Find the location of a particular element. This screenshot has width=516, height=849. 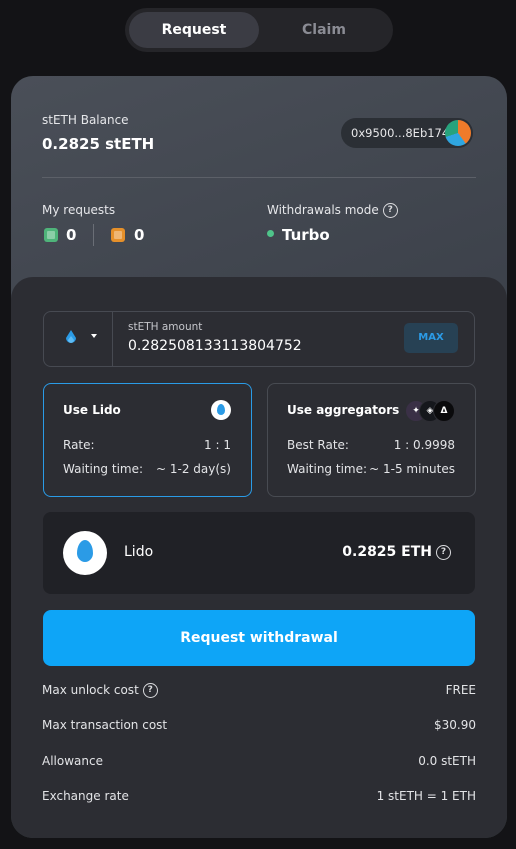

withdrawals-mode-text: Turbo is located at coordinates (306, 235).